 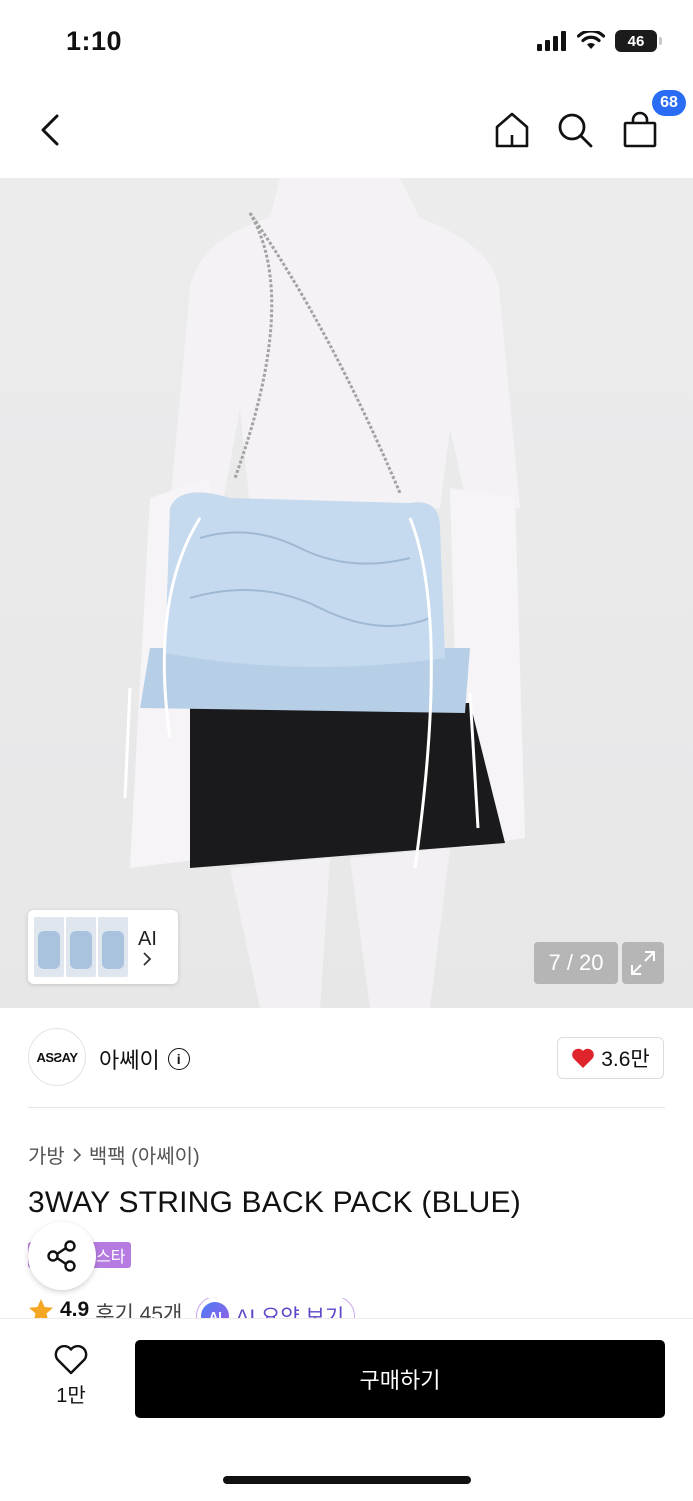 I want to click on home-button, so click(x=512, y=130).